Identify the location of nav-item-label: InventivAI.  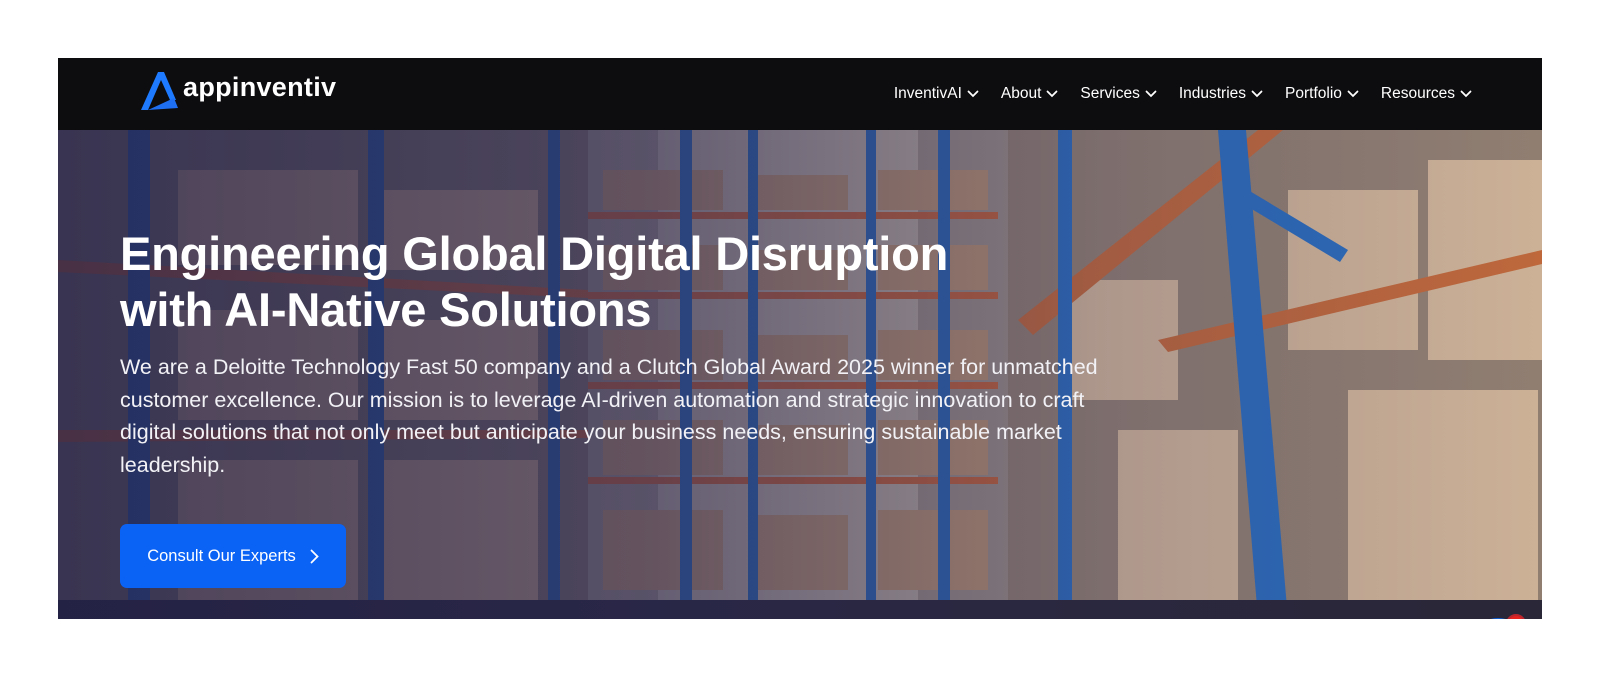
(927, 93).